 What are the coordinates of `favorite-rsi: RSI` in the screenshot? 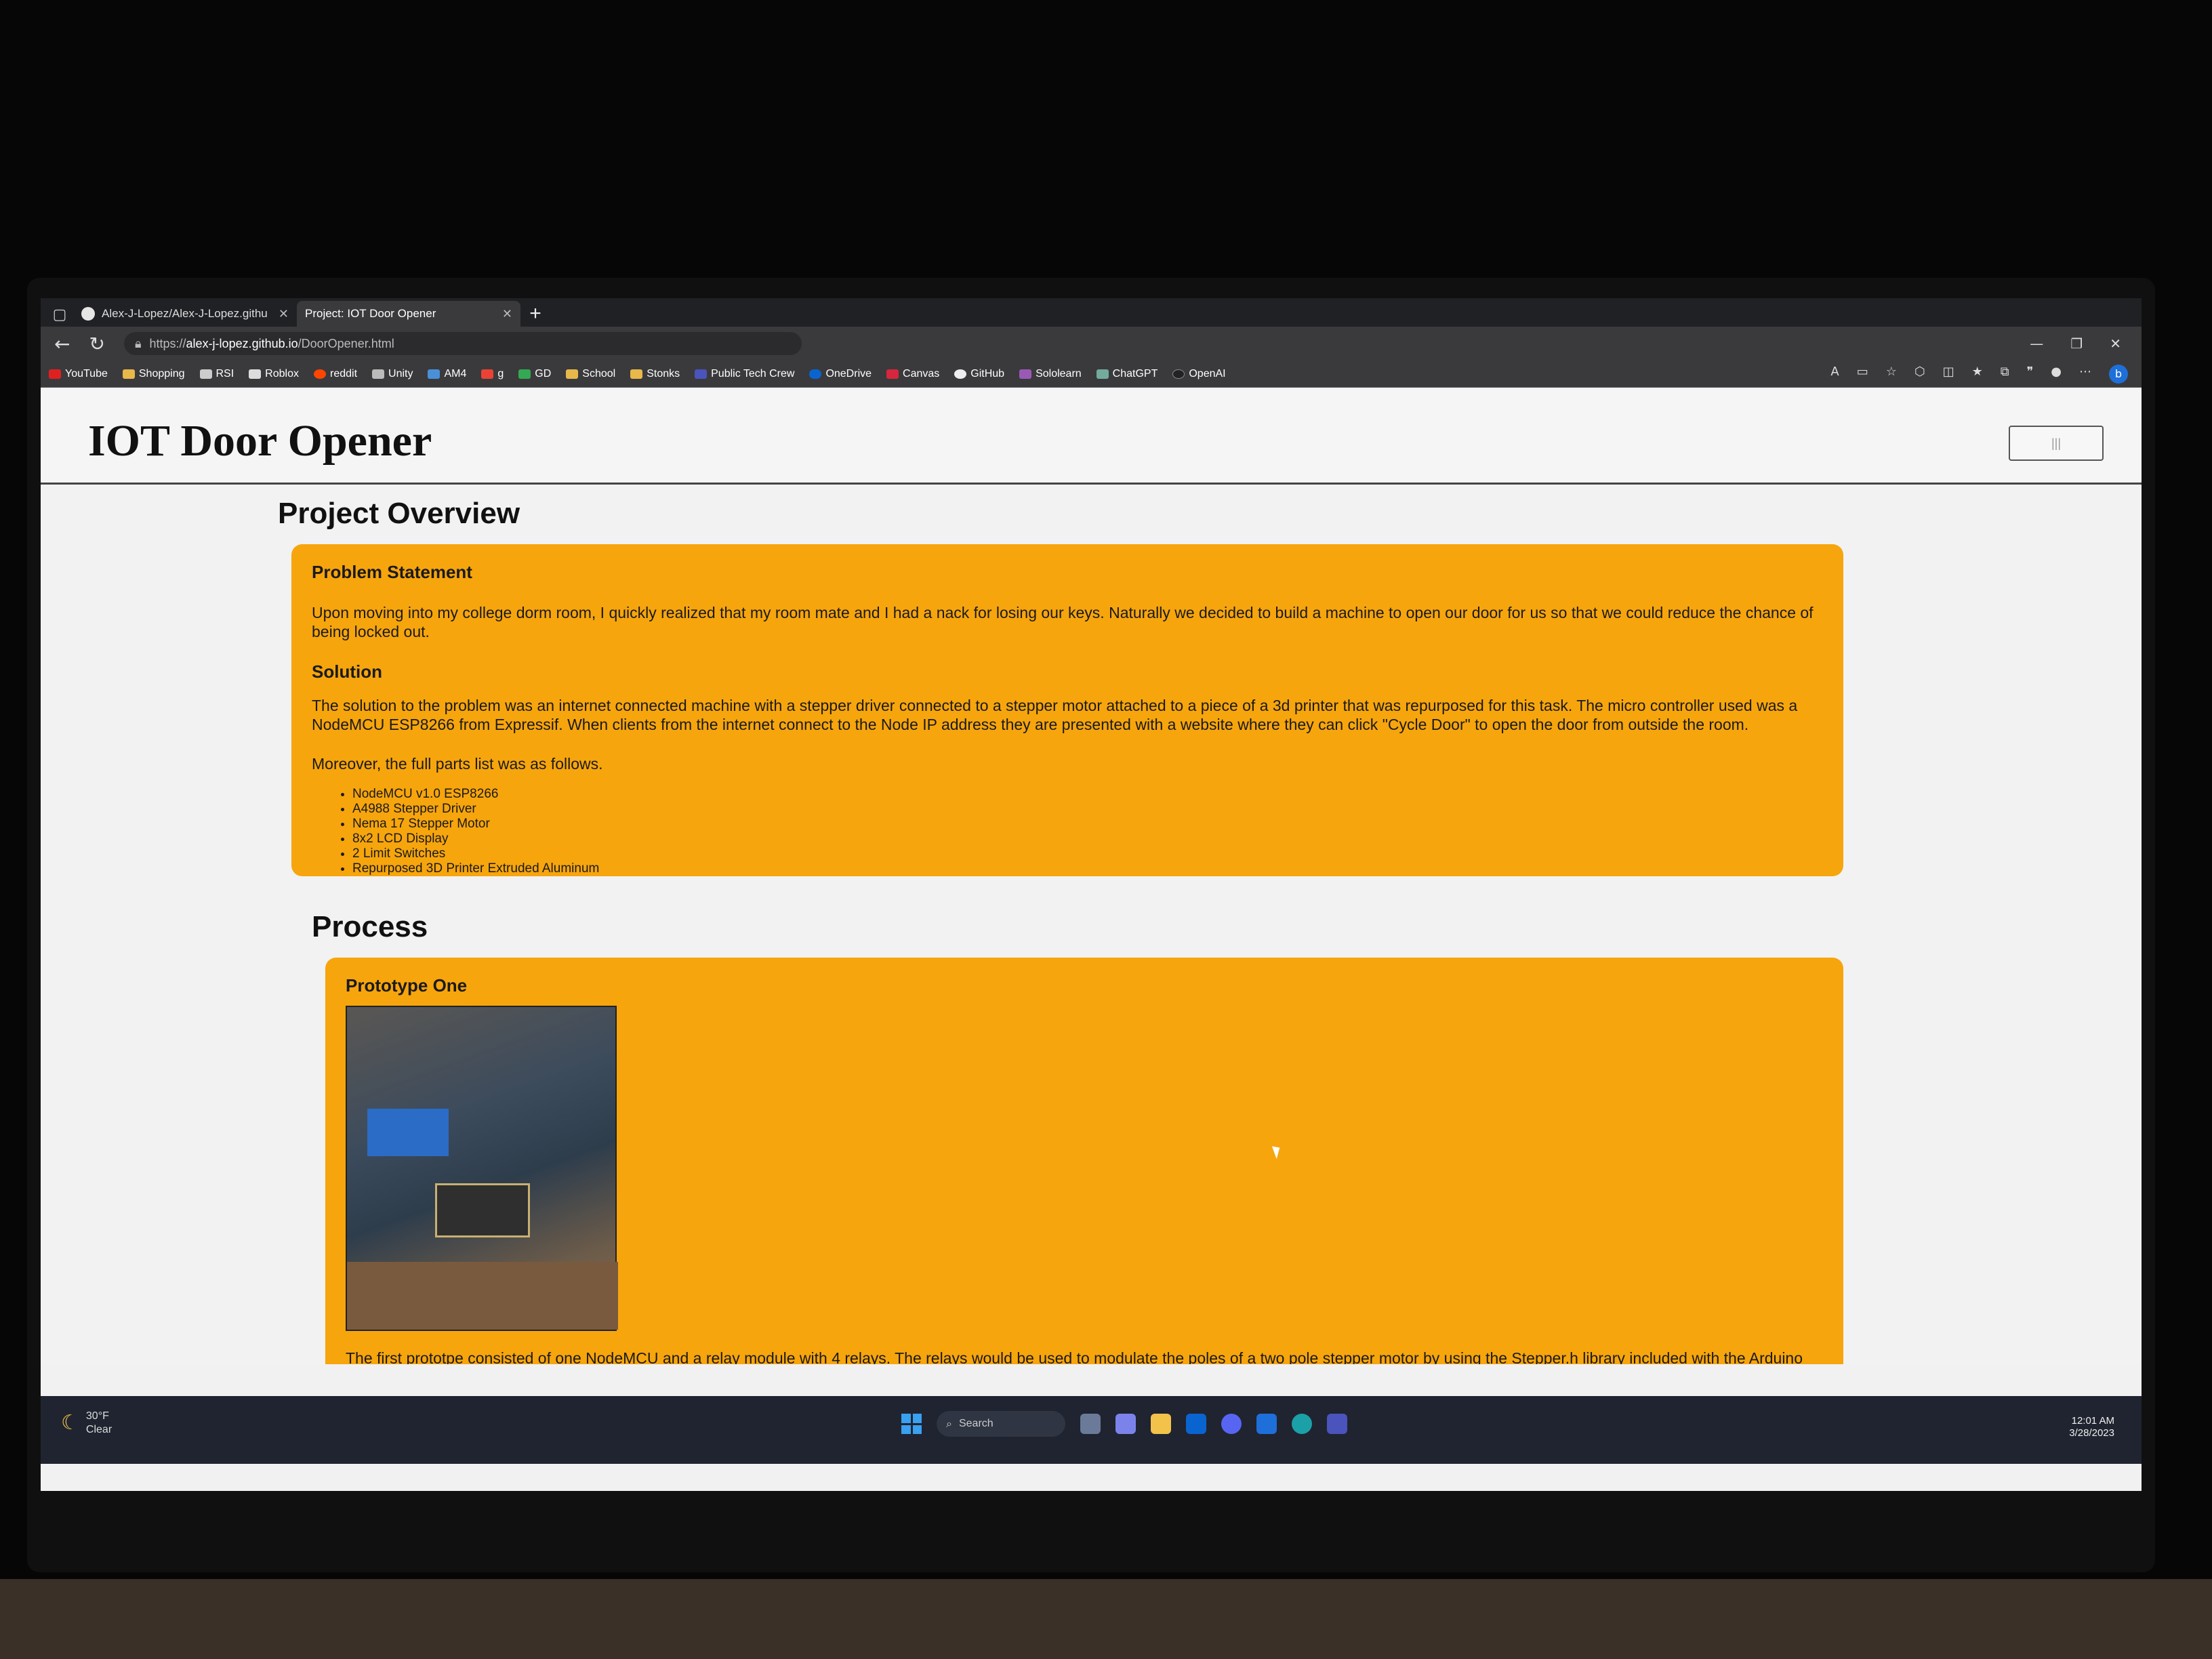 It's located at (217, 373).